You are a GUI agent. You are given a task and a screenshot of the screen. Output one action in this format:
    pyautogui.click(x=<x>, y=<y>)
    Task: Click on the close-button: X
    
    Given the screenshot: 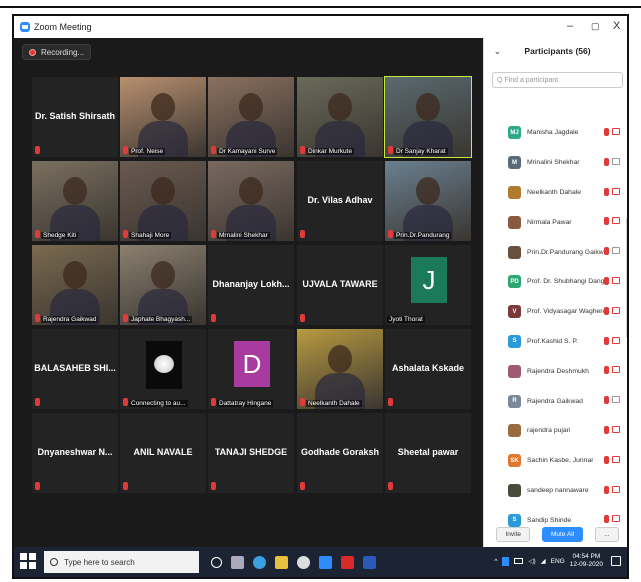 What is the action you would take?
    pyautogui.click(x=616, y=26)
    